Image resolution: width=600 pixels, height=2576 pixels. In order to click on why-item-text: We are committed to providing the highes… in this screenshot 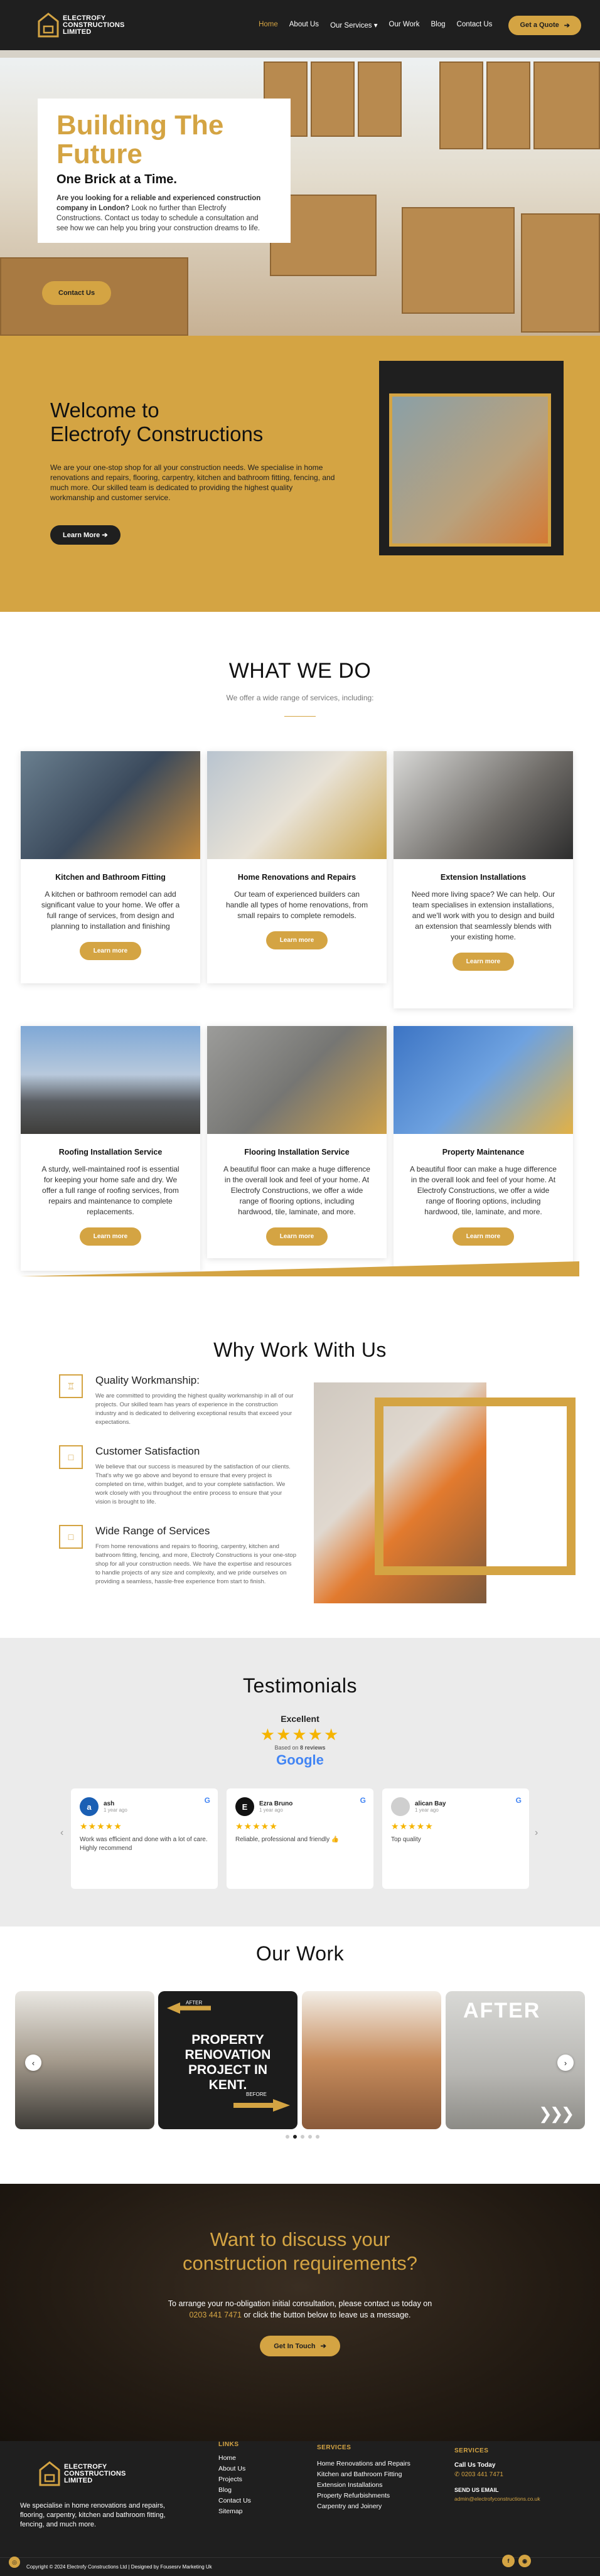, I will do `click(194, 1409)`.